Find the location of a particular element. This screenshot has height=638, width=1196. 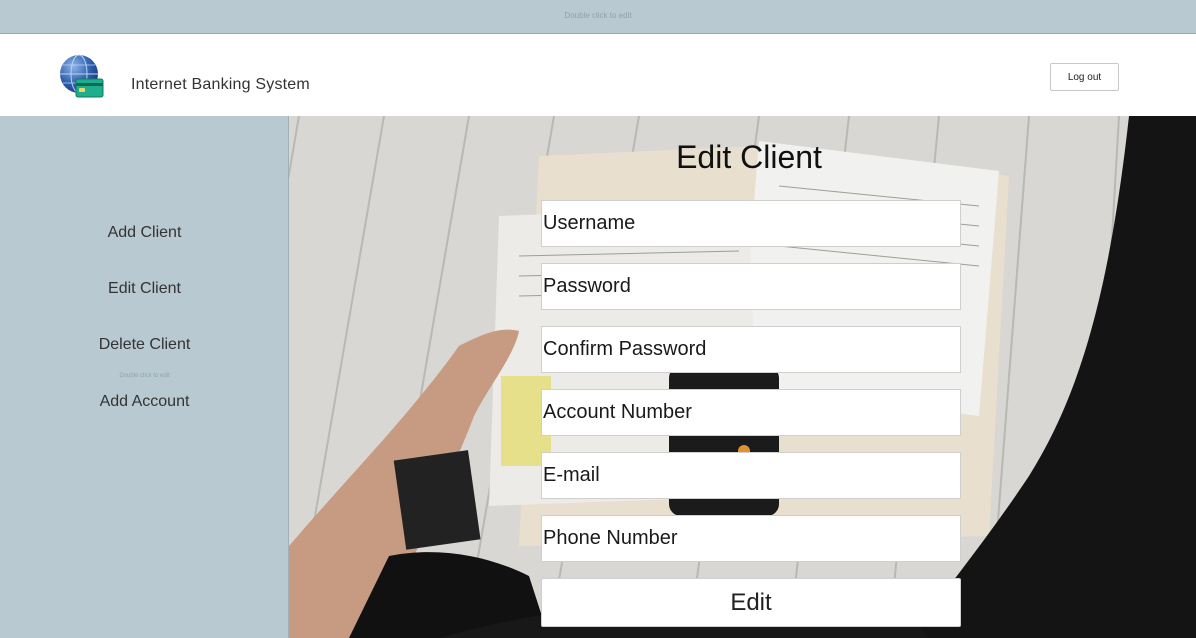

edit-hint: Double click to edit is located at coordinates (598, 15).